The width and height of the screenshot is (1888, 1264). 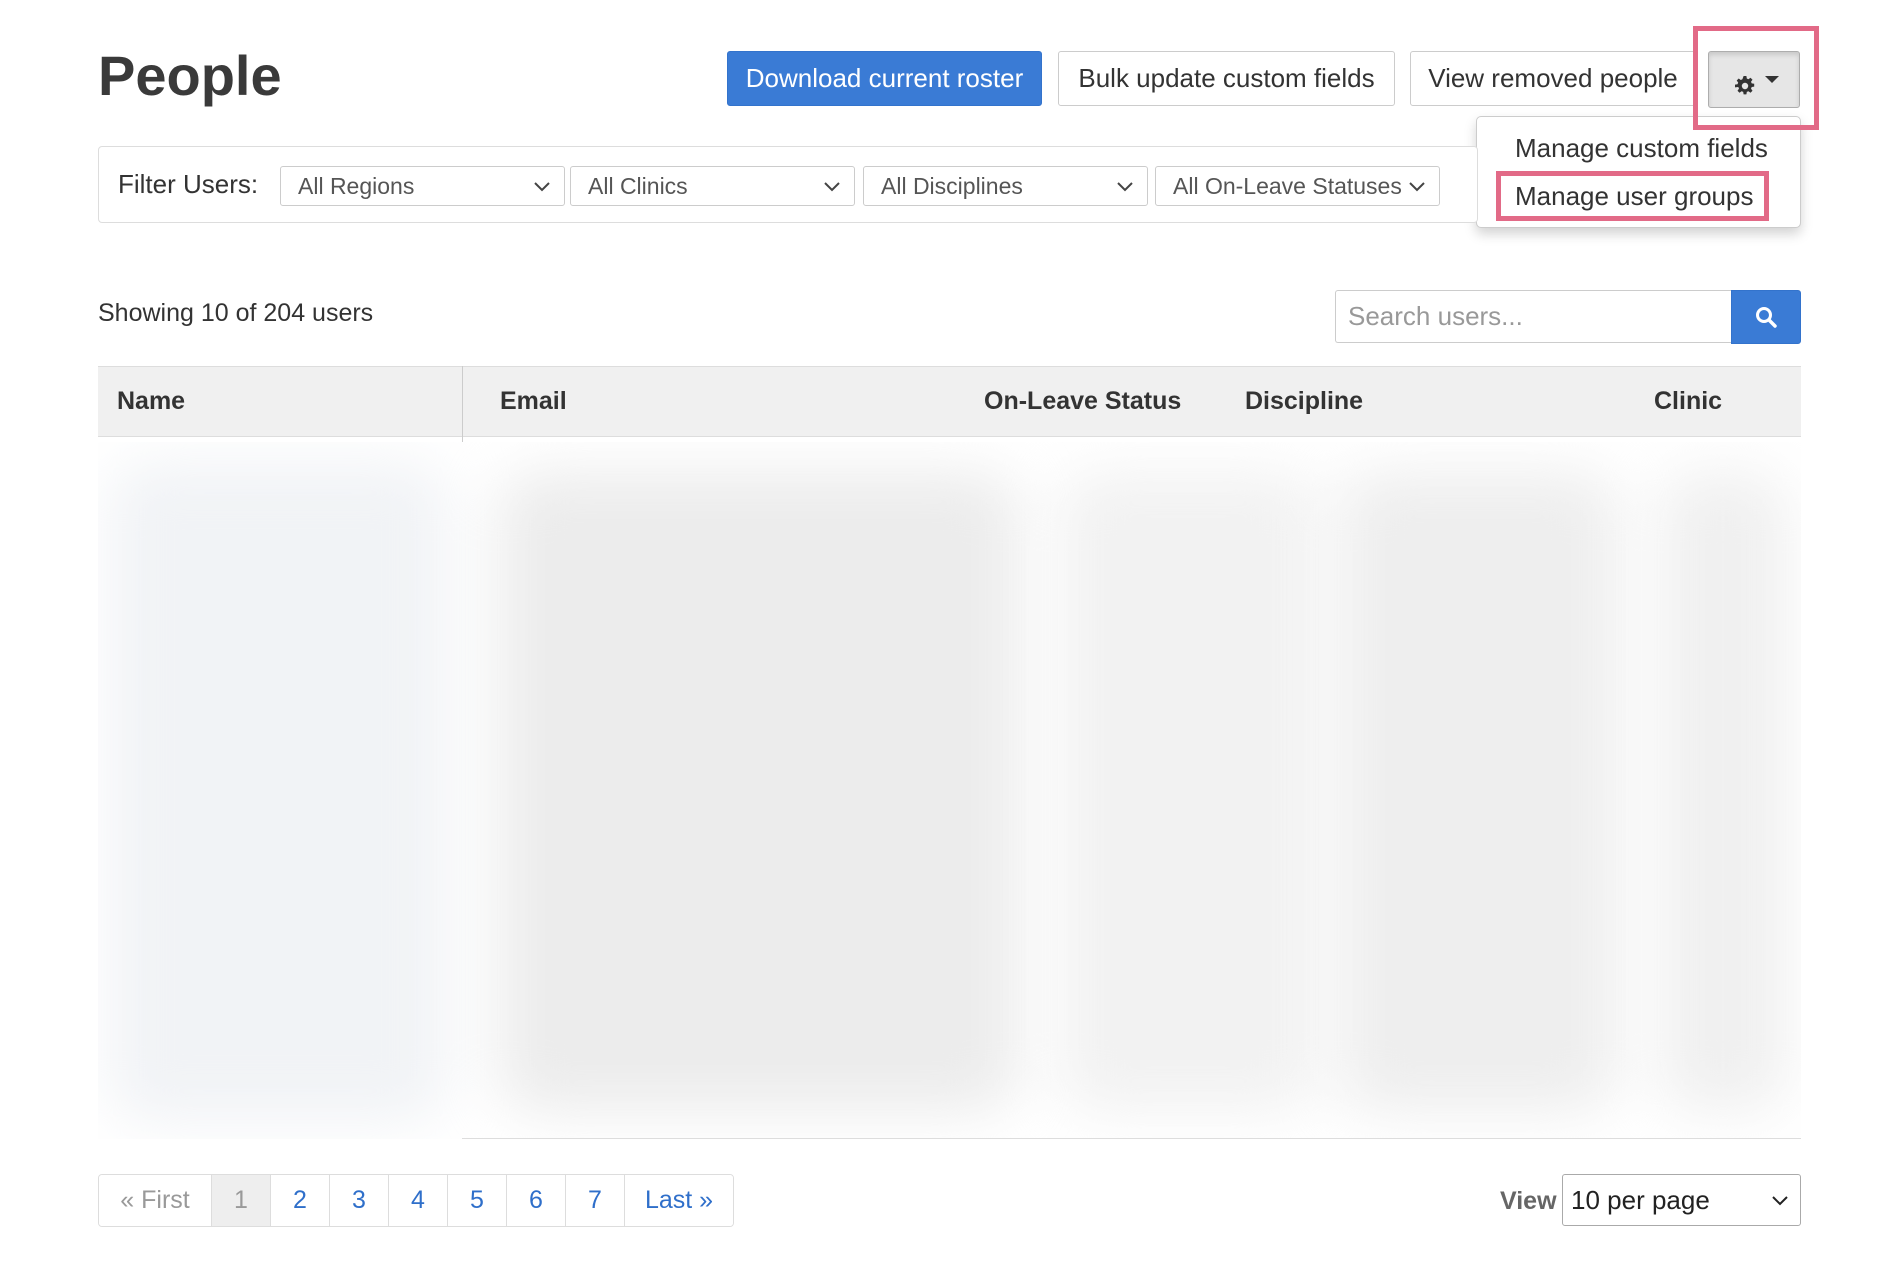 What do you see at coordinates (1745, 85) in the screenshot?
I see `gear-icon` at bounding box center [1745, 85].